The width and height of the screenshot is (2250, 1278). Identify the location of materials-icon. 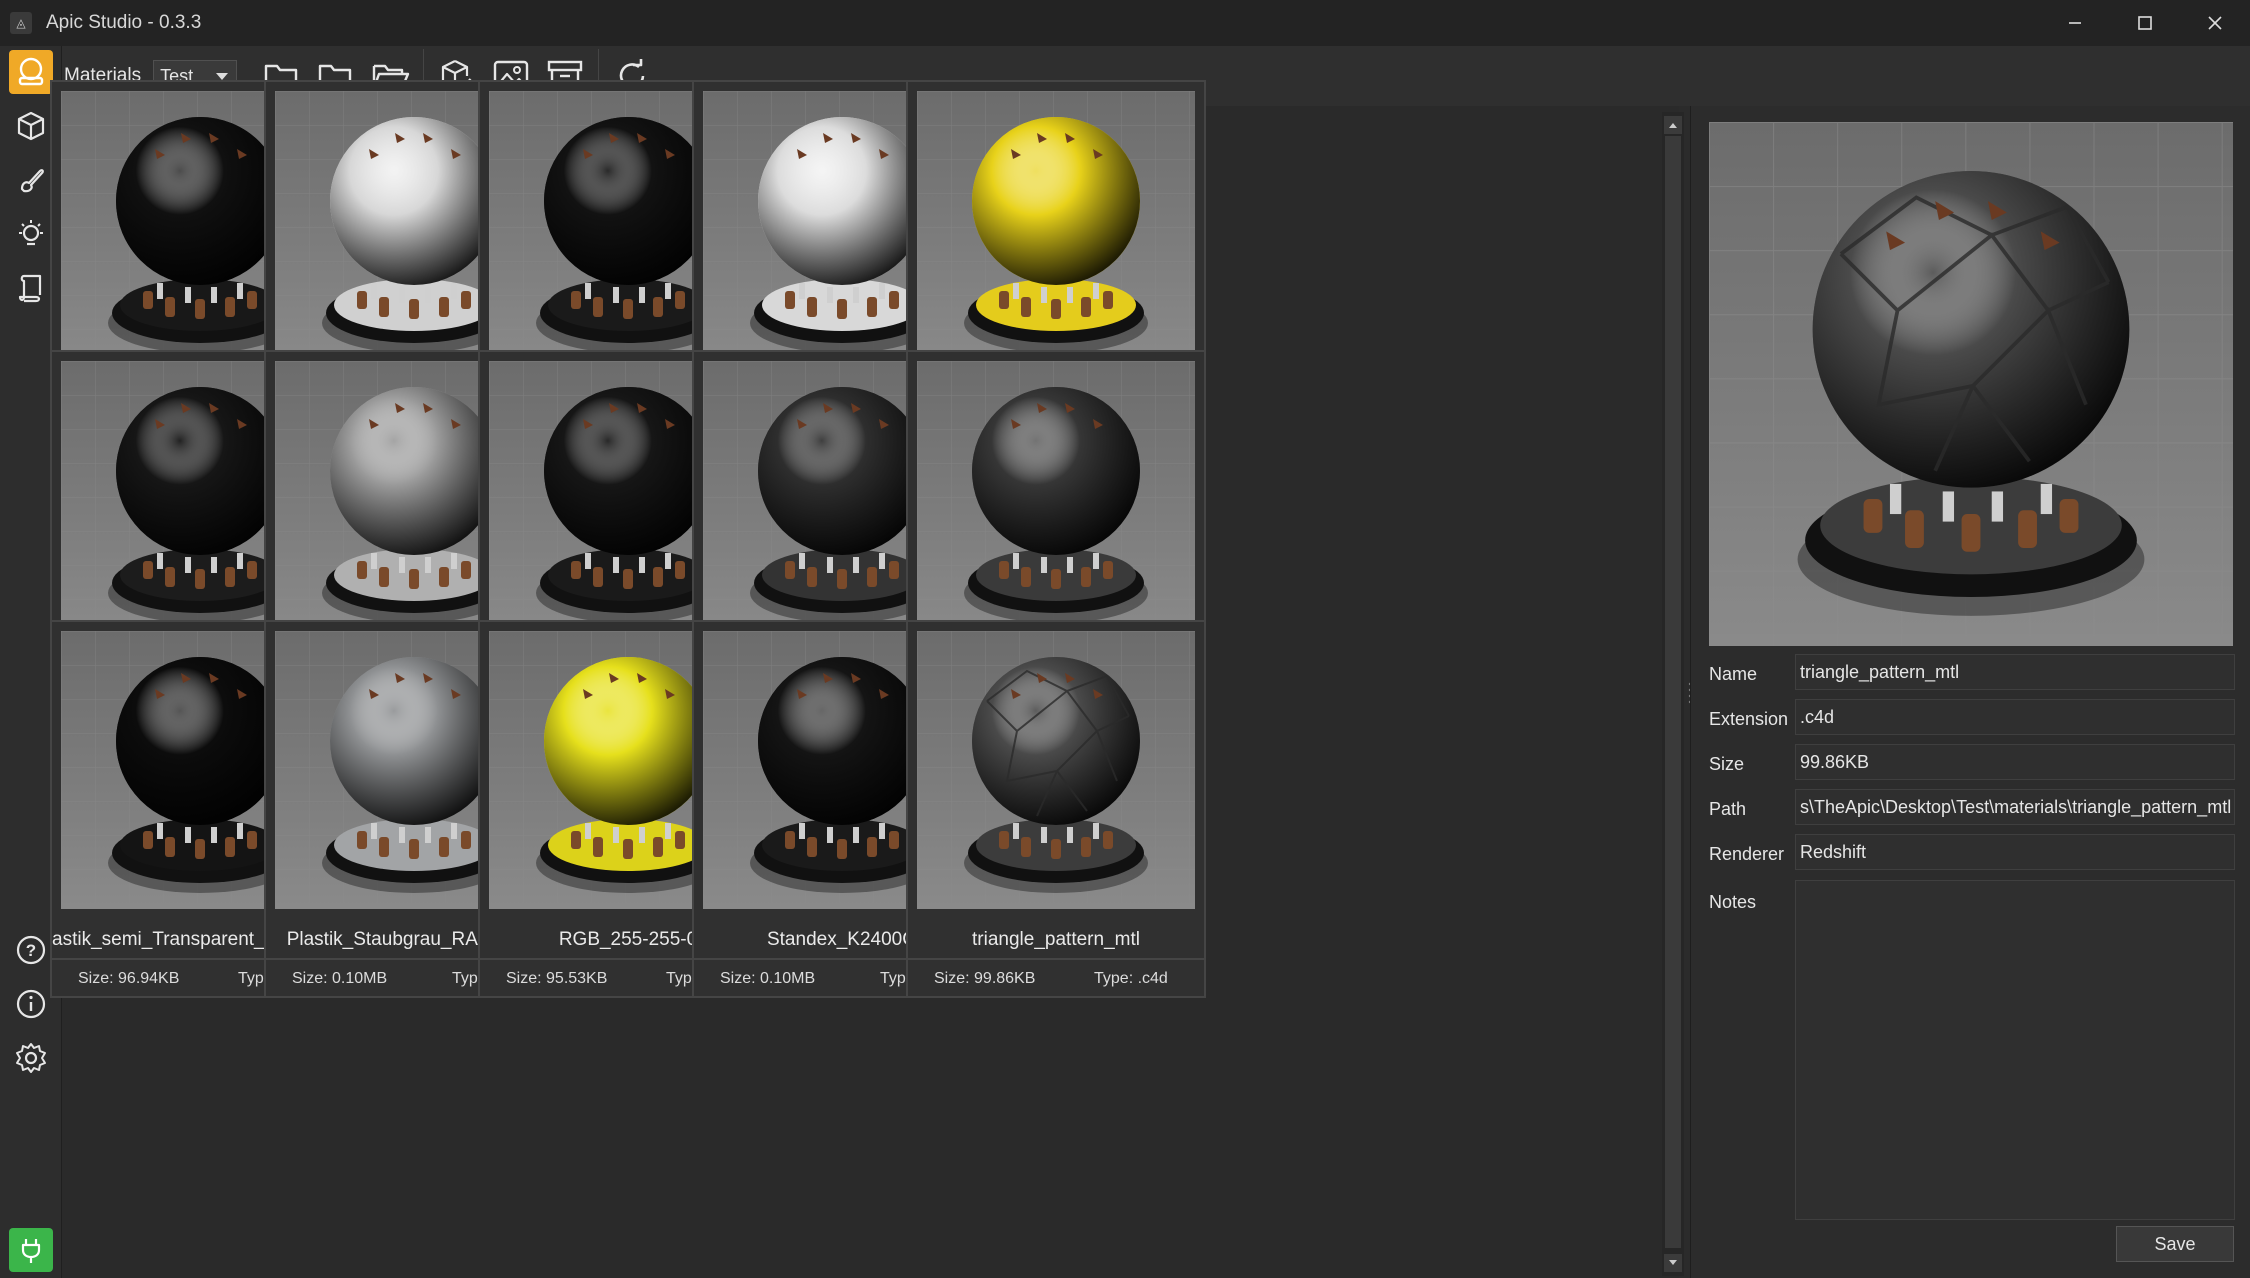
(31, 71).